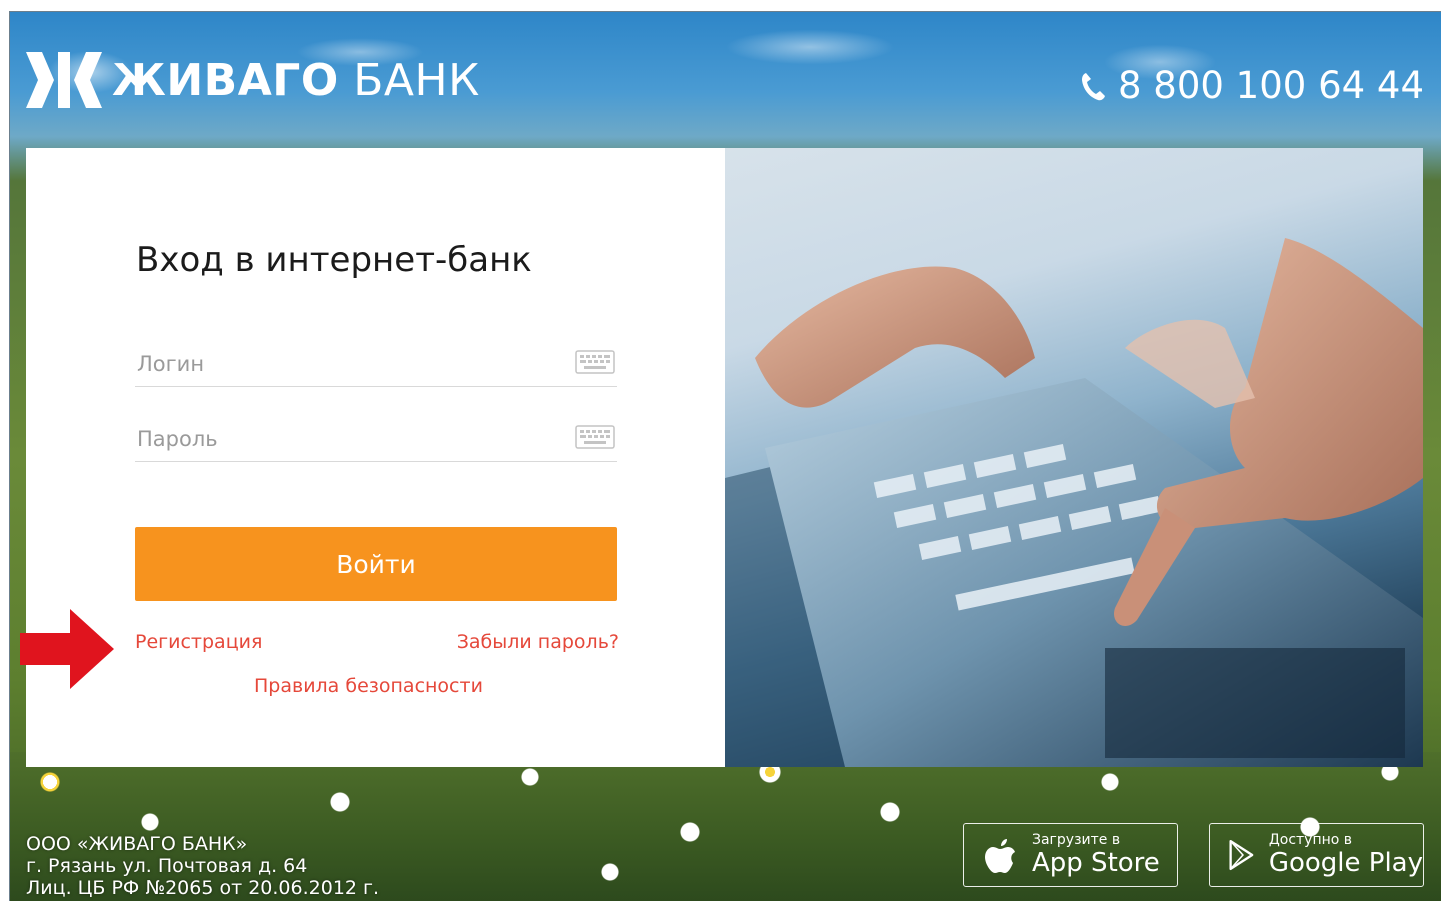  I want to click on phone-icon, so click(1093, 86).